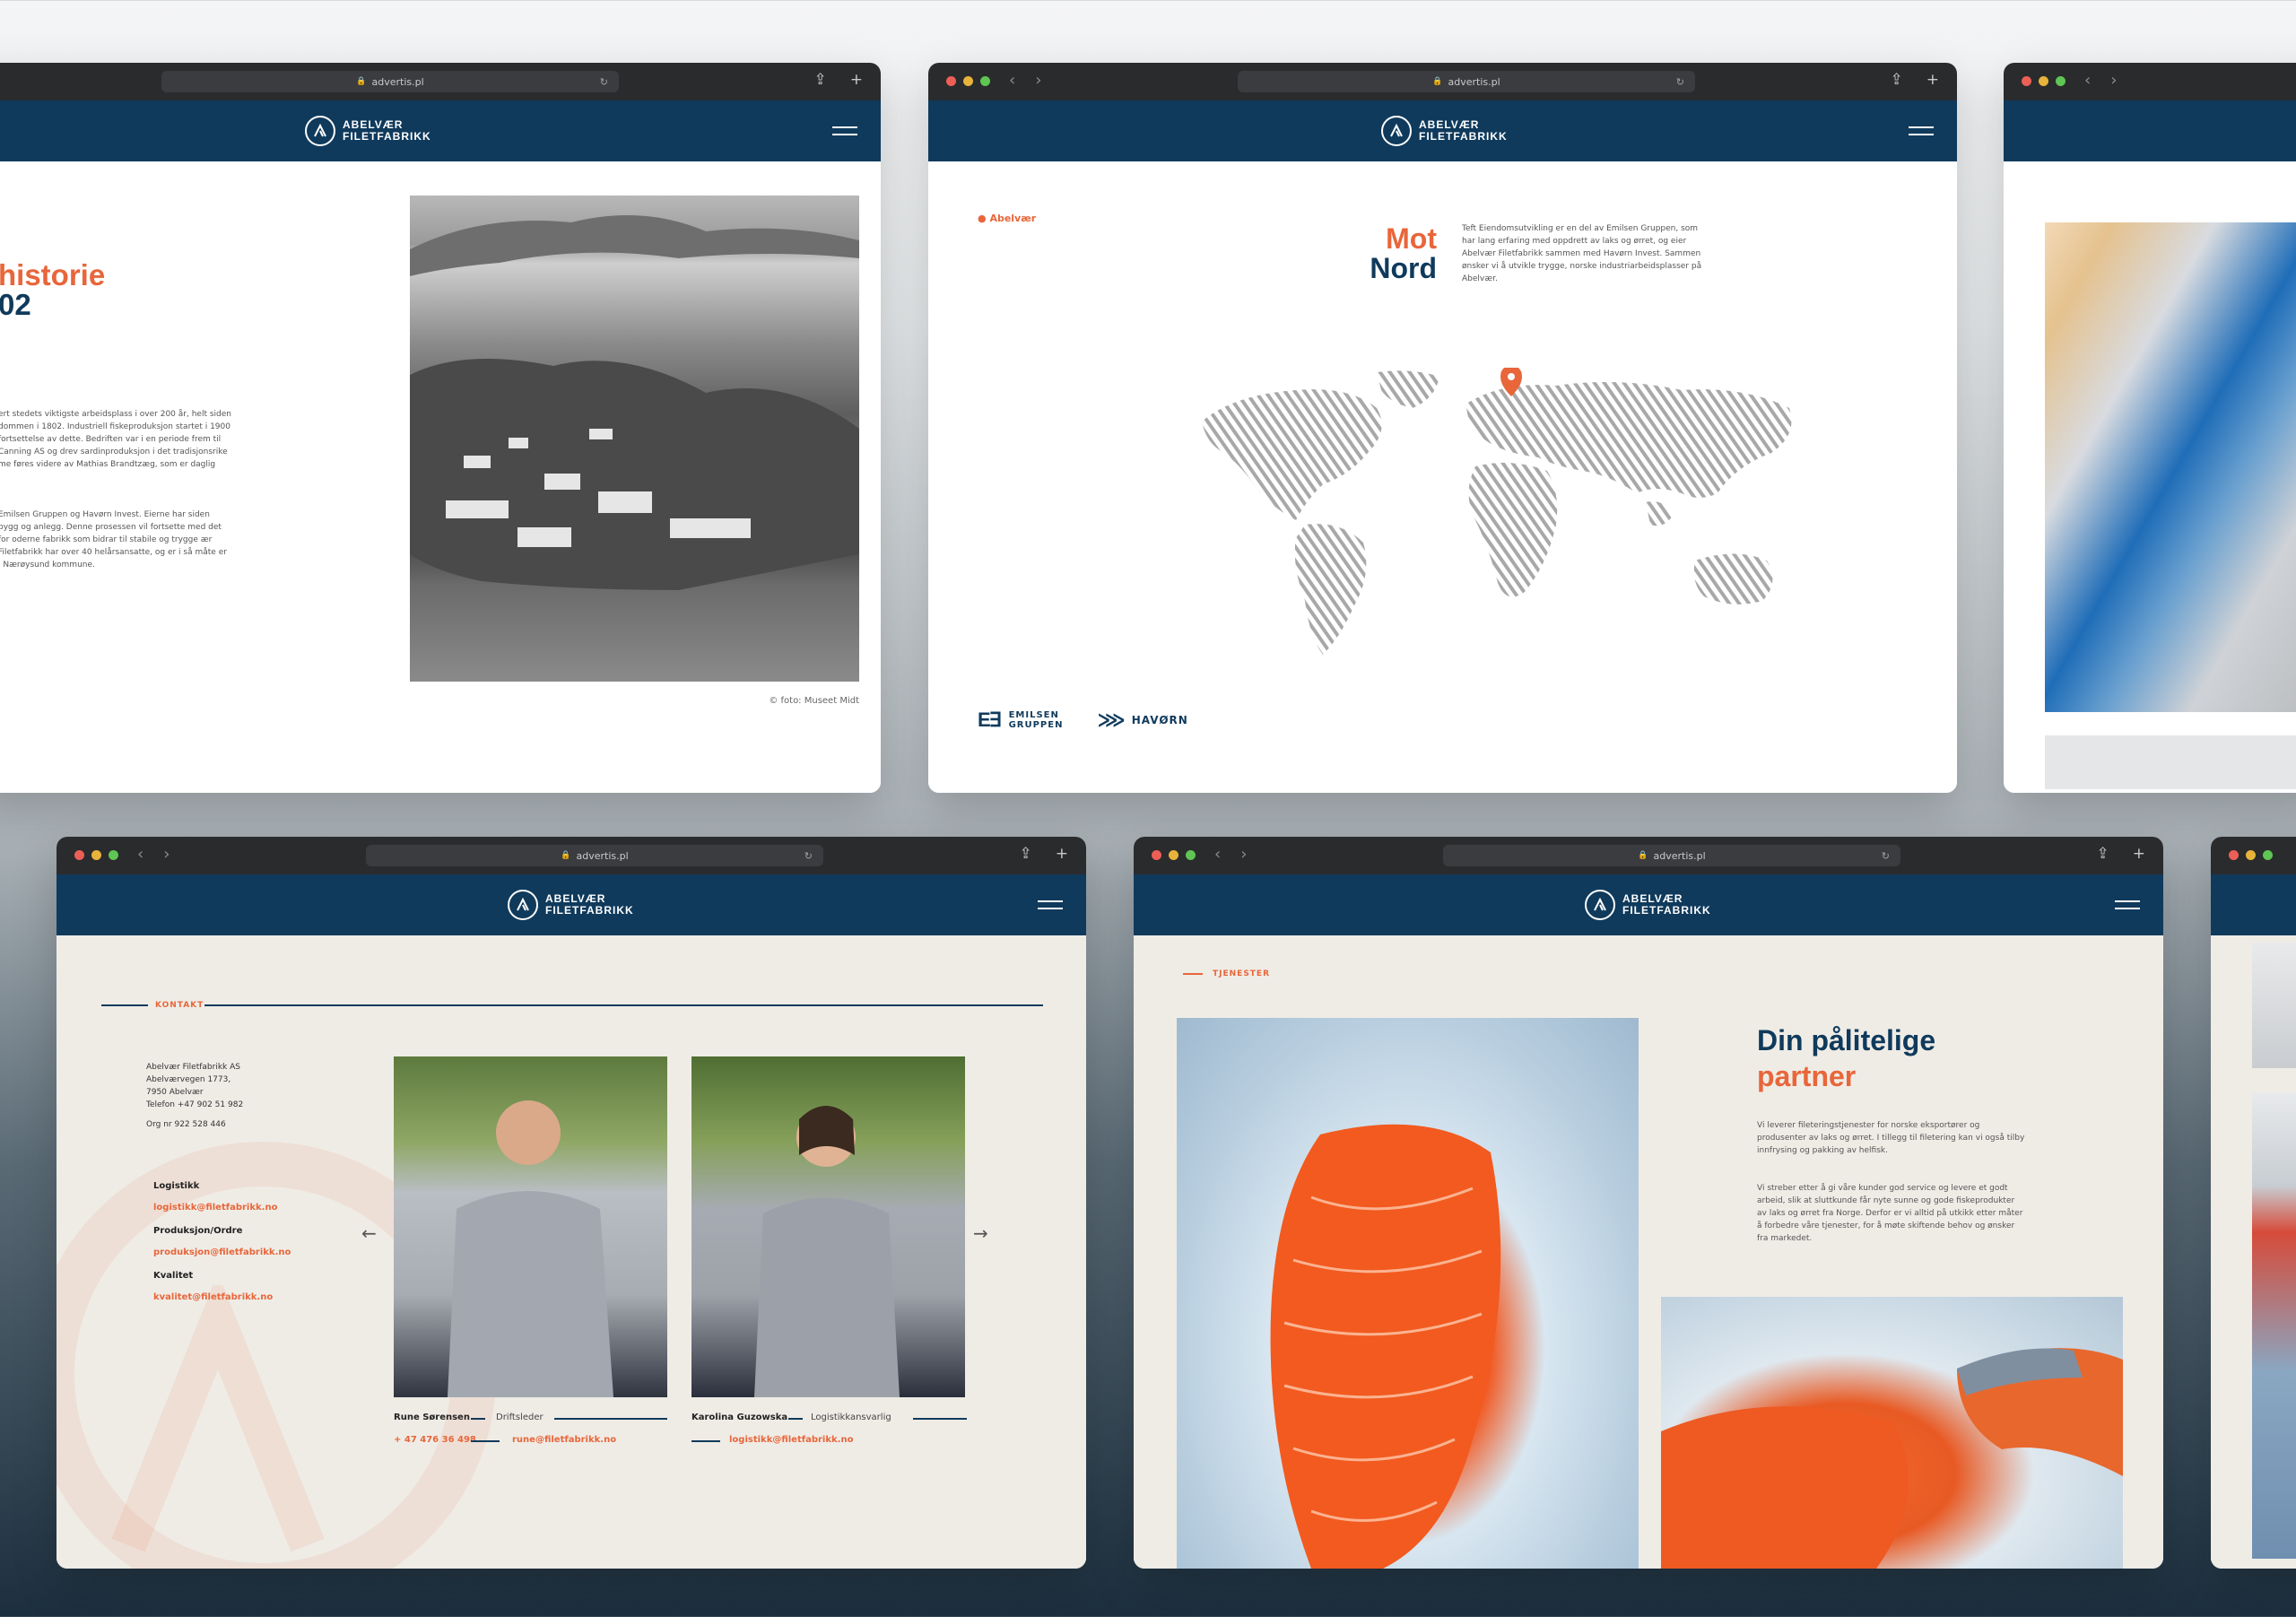 This screenshot has height=1617, width=2296. I want to click on mot-nord-title: Mot Nord, so click(1403, 253).